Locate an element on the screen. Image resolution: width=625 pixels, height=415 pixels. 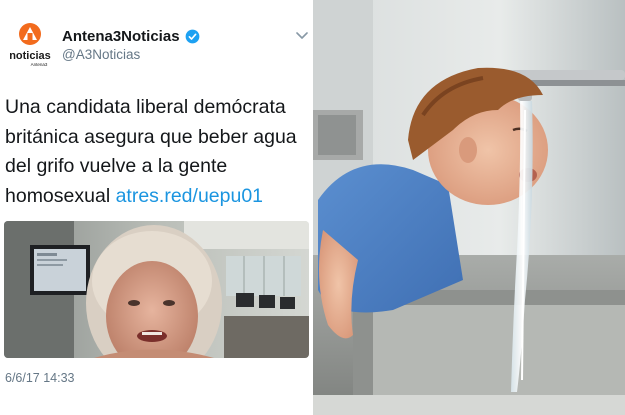
author-line: Antena3Noticias is located at coordinates (131, 36).